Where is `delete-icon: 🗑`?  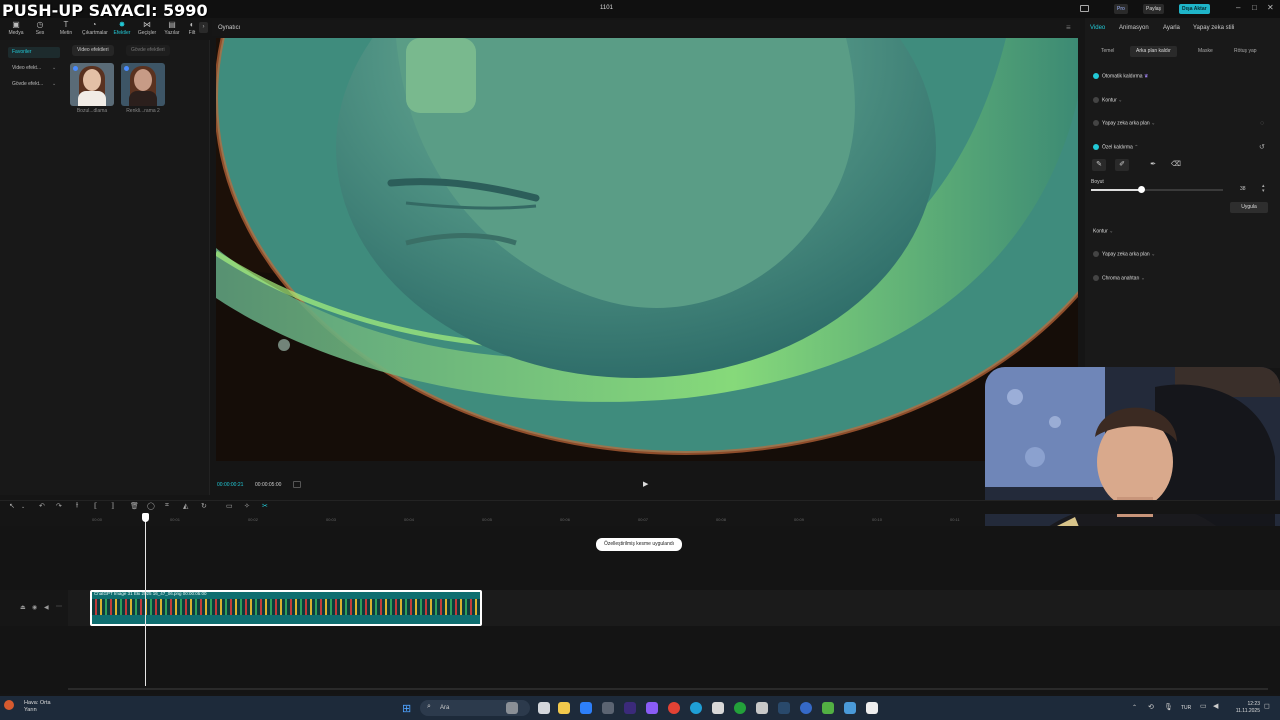 delete-icon: 🗑 is located at coordinates (134, 506).